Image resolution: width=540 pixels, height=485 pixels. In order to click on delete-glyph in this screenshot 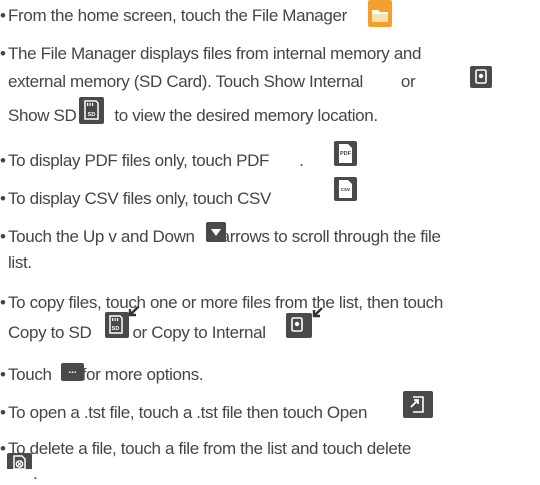, I will do `click(19, 462)`.